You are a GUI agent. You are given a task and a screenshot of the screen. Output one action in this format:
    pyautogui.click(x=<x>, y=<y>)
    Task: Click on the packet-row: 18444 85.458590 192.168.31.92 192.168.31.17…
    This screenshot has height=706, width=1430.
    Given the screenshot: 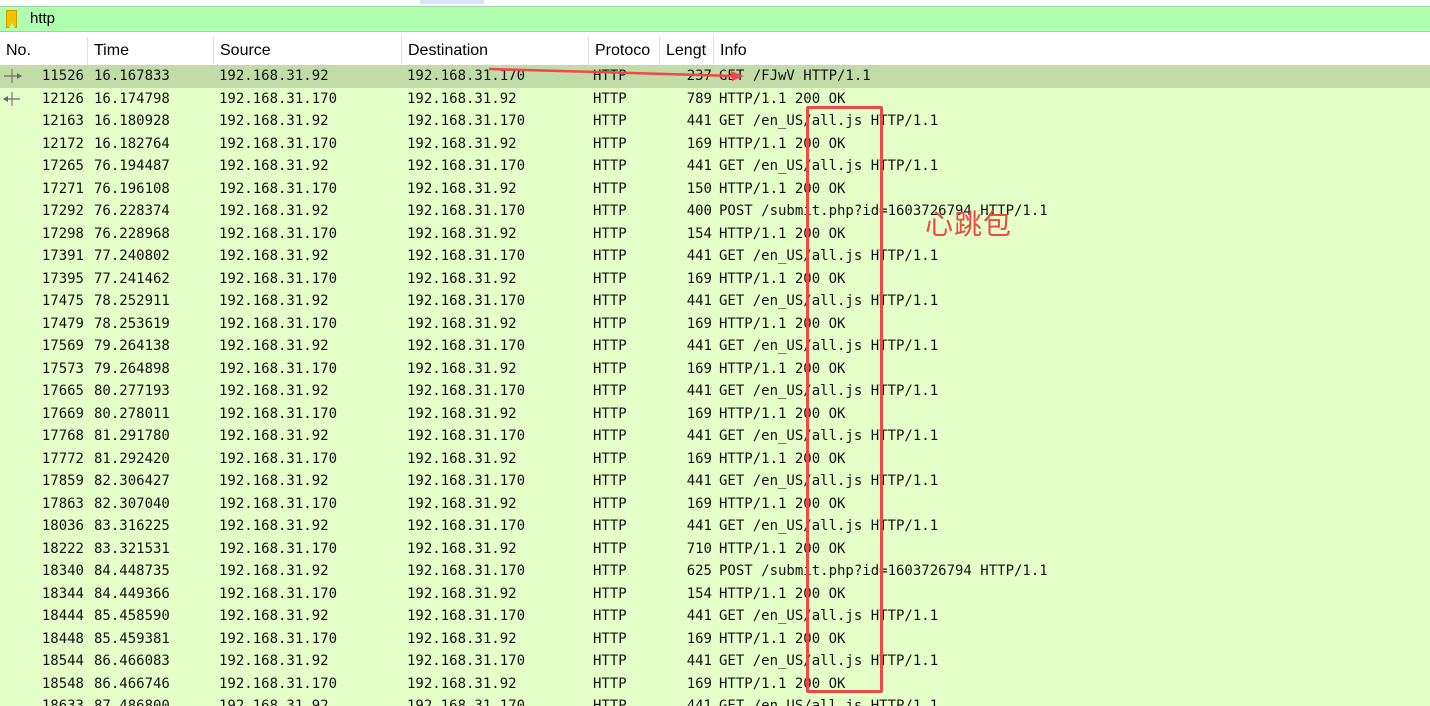 What is the action you would take?
    pyautogui.click(x=715, y=616)
    